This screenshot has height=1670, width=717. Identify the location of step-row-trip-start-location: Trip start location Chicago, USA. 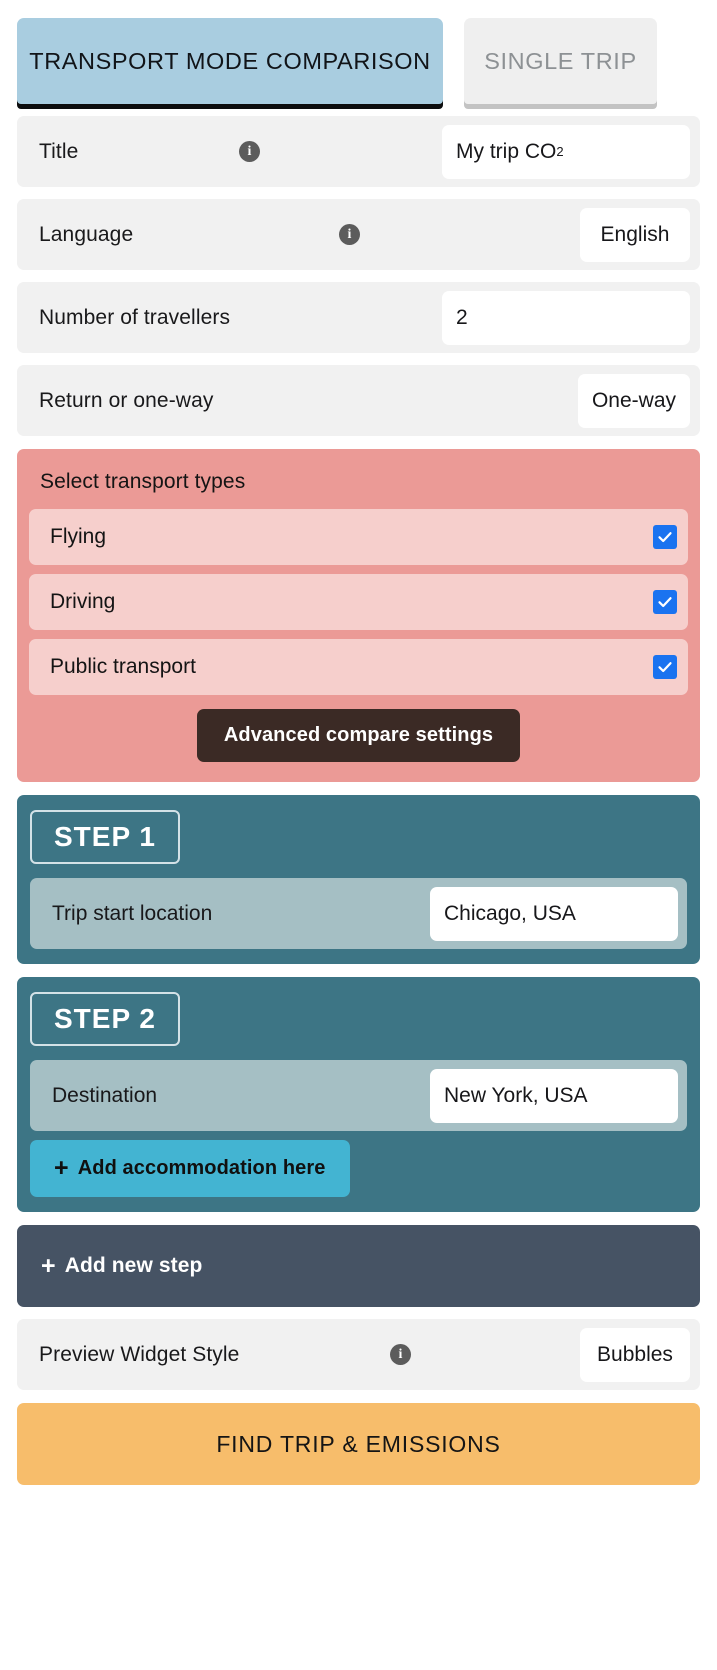
(358, 913).